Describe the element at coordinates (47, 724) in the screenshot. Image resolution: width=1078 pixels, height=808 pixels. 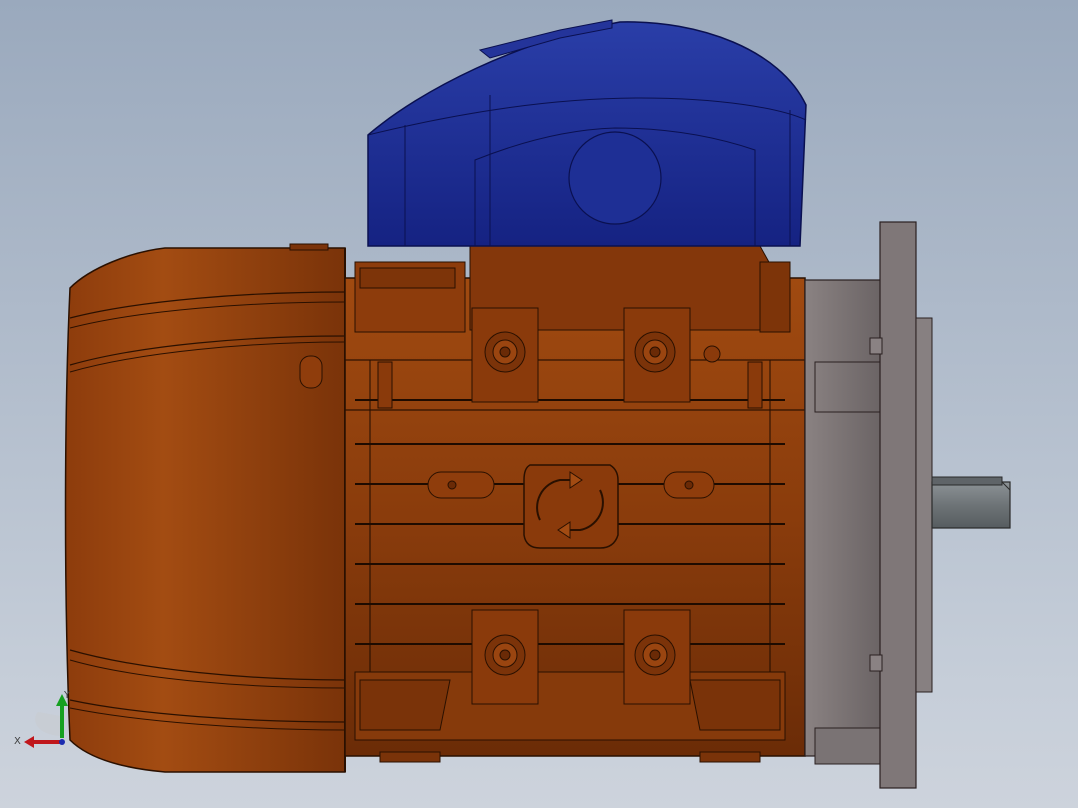
I see `triad-shadow` at that location.